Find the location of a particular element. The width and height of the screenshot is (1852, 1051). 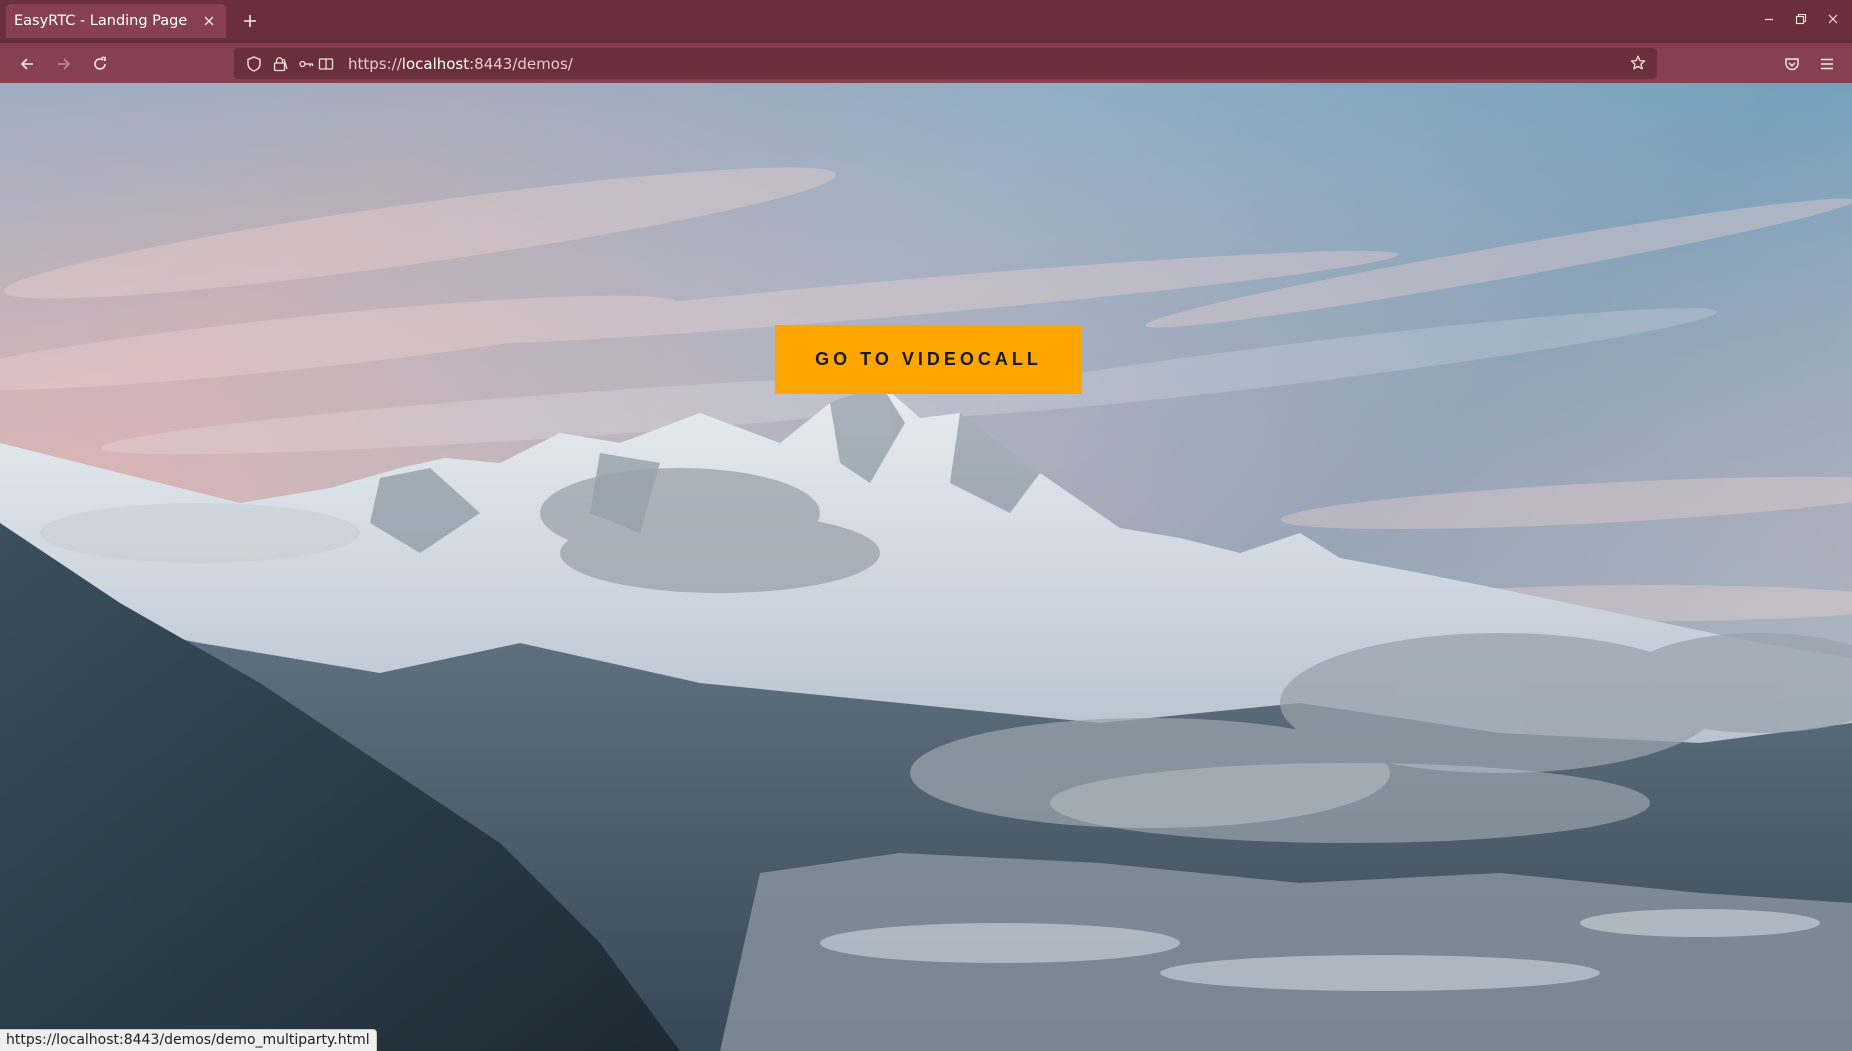

window-controls is located at coordinates (1801, 19).